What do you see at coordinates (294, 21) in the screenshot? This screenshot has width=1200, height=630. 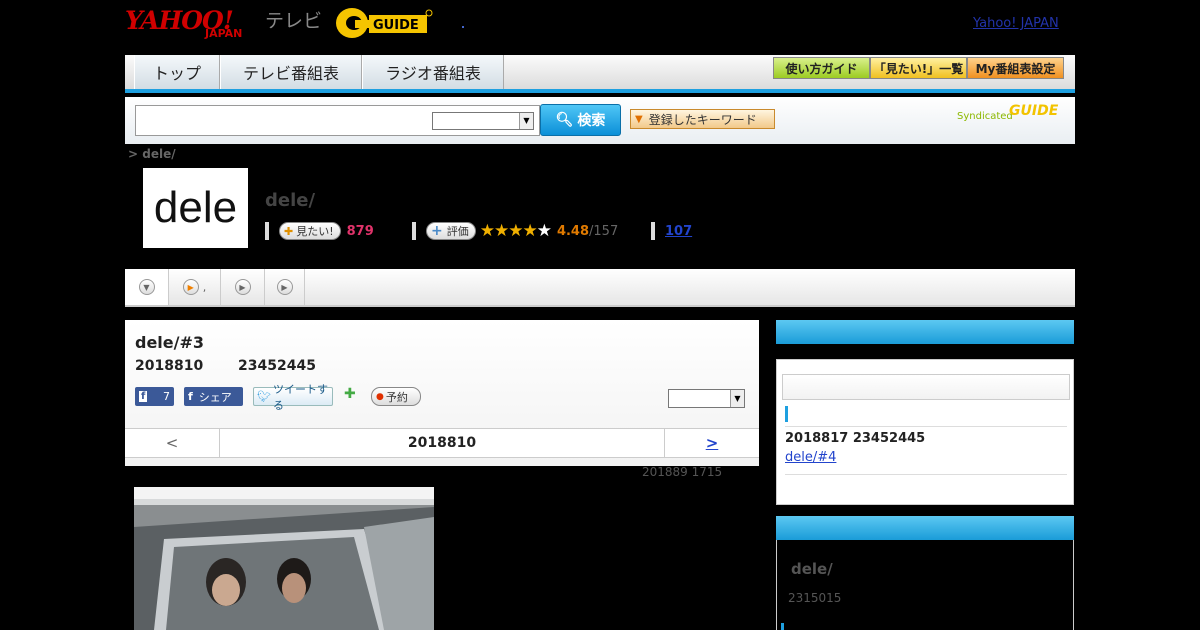 I see `tv-logo-text: テレビ` at bounding box center [294, 21].